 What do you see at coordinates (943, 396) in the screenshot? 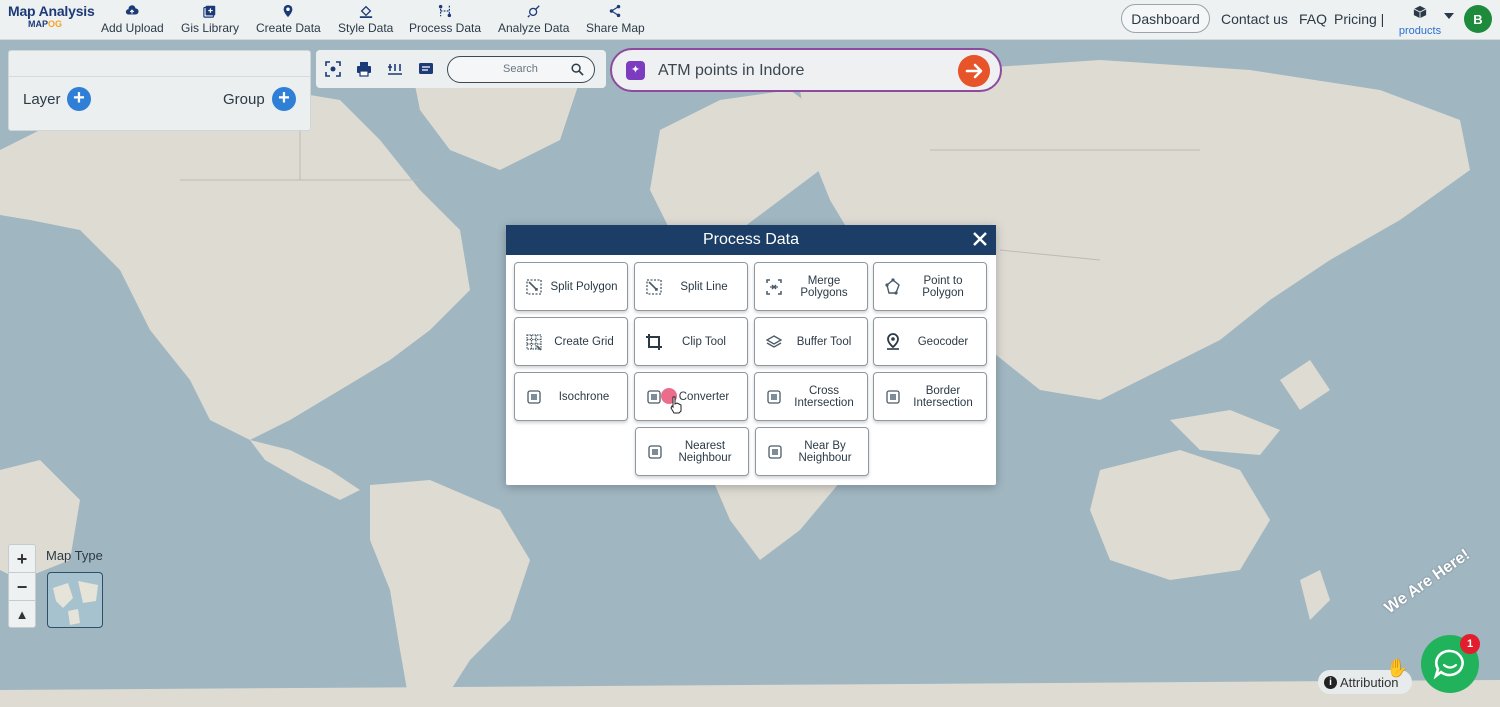
I see `tool-label: Border Intersection` at bounding box center [943, 396].